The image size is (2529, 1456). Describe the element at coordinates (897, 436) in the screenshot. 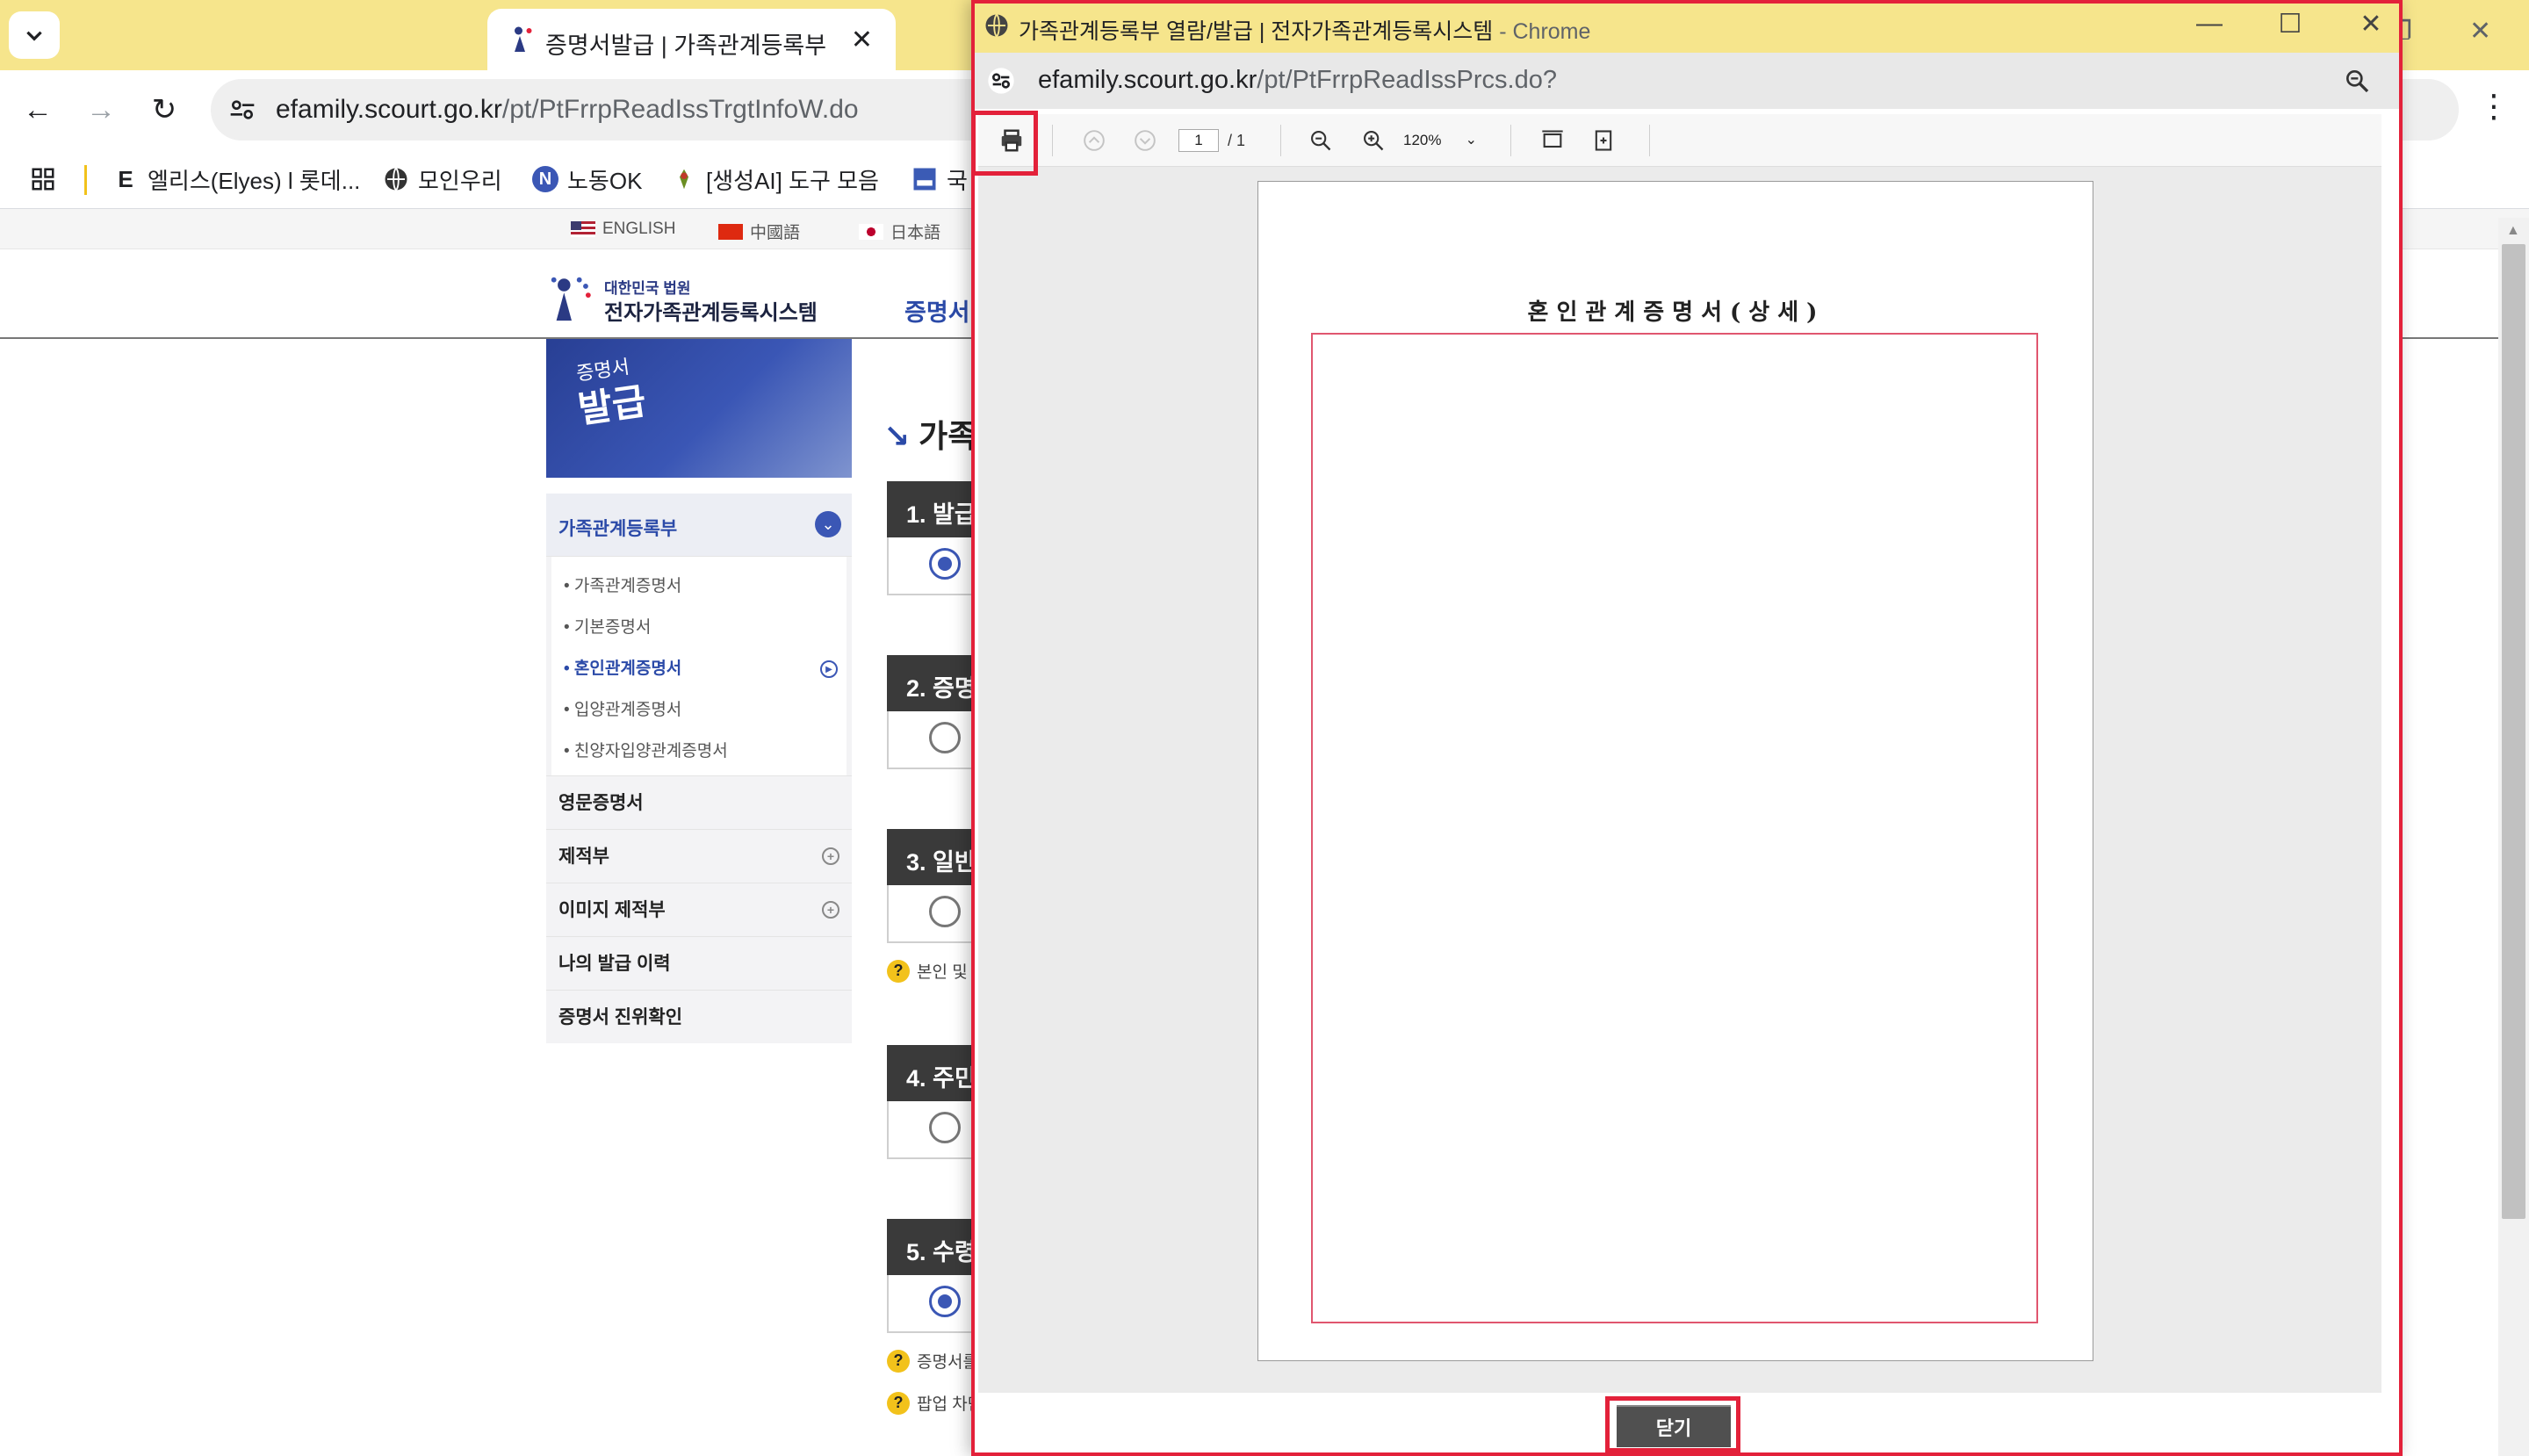

I see `title-mark-icon: ↘` at that location.